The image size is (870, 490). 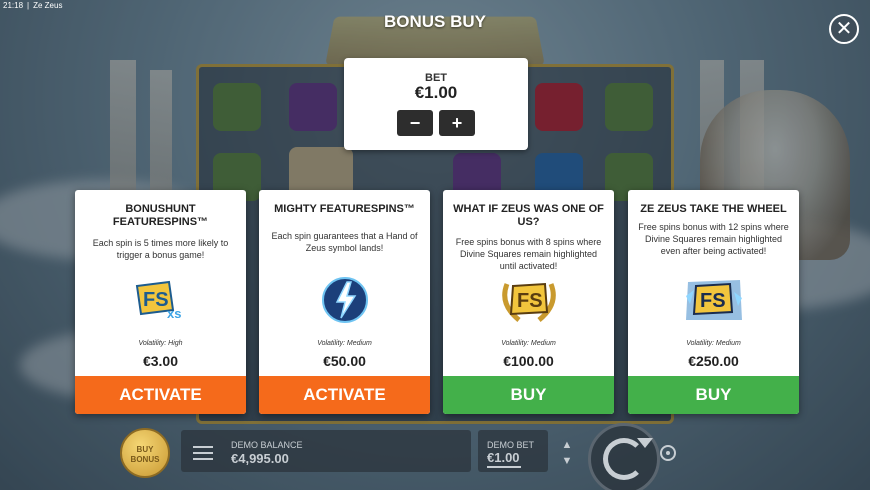 I want to click on autoplay-icon, so click(x=668, y=453).